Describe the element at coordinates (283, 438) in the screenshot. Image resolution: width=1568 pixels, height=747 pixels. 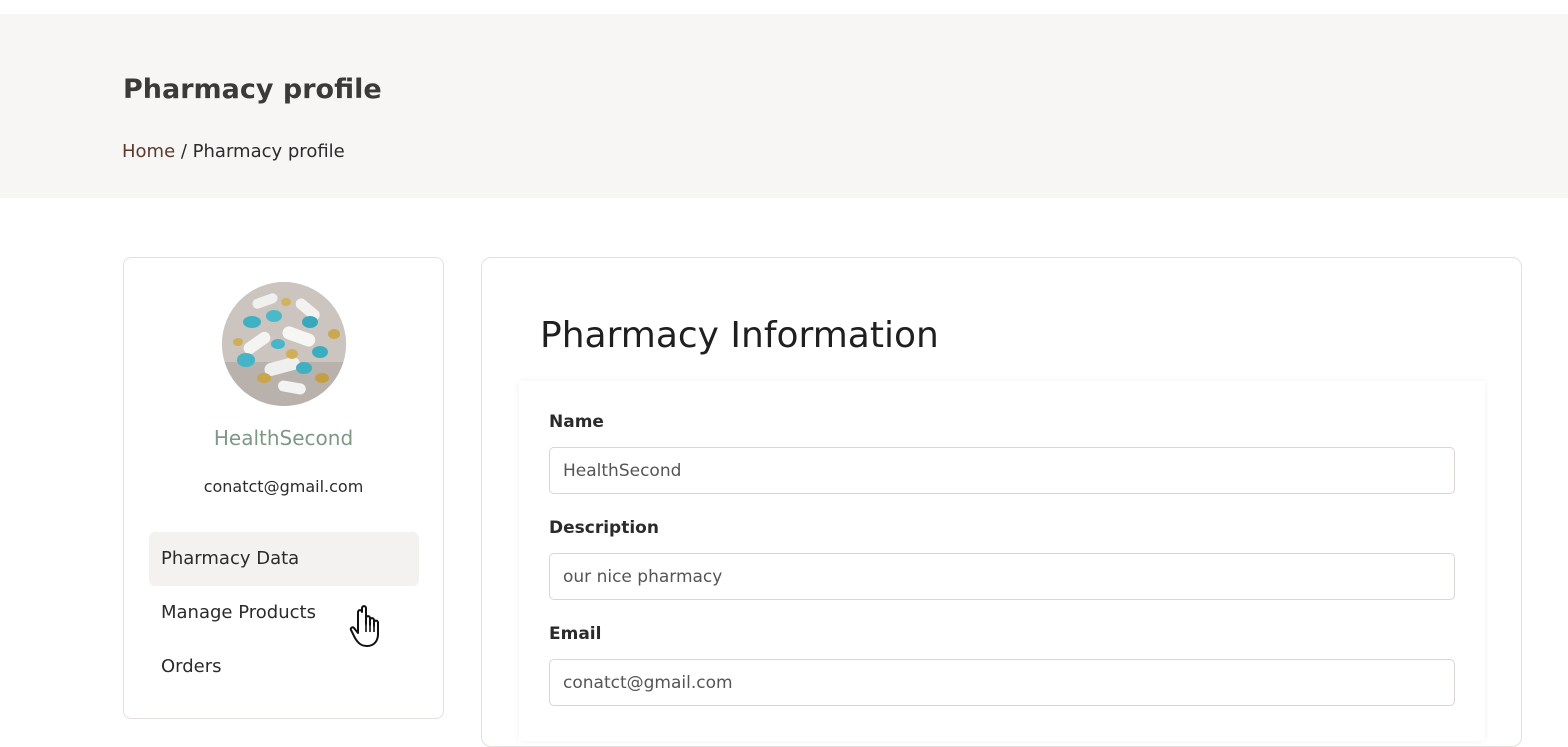
I see `profile-name: HealthSecond` at that location.